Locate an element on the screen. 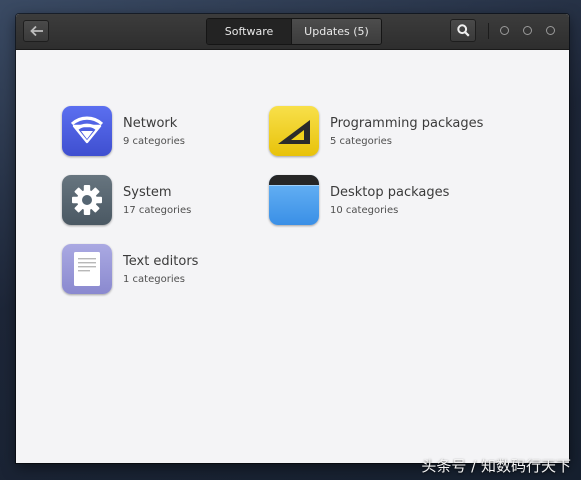 The image size is (581, 480). maximize-button is located at coordinates (527, 30).